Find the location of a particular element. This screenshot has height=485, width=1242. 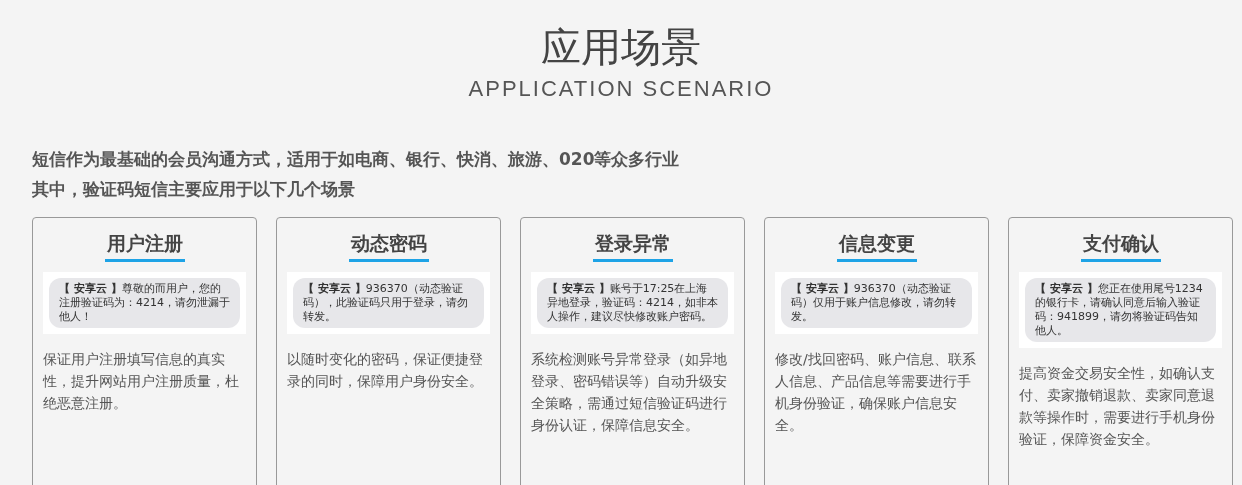

intro-text: 短信作为最基础的会员沟通方式，适用于如电商、银行、快消、旅游、020等众多行业 is located at coordinates (356, 159).